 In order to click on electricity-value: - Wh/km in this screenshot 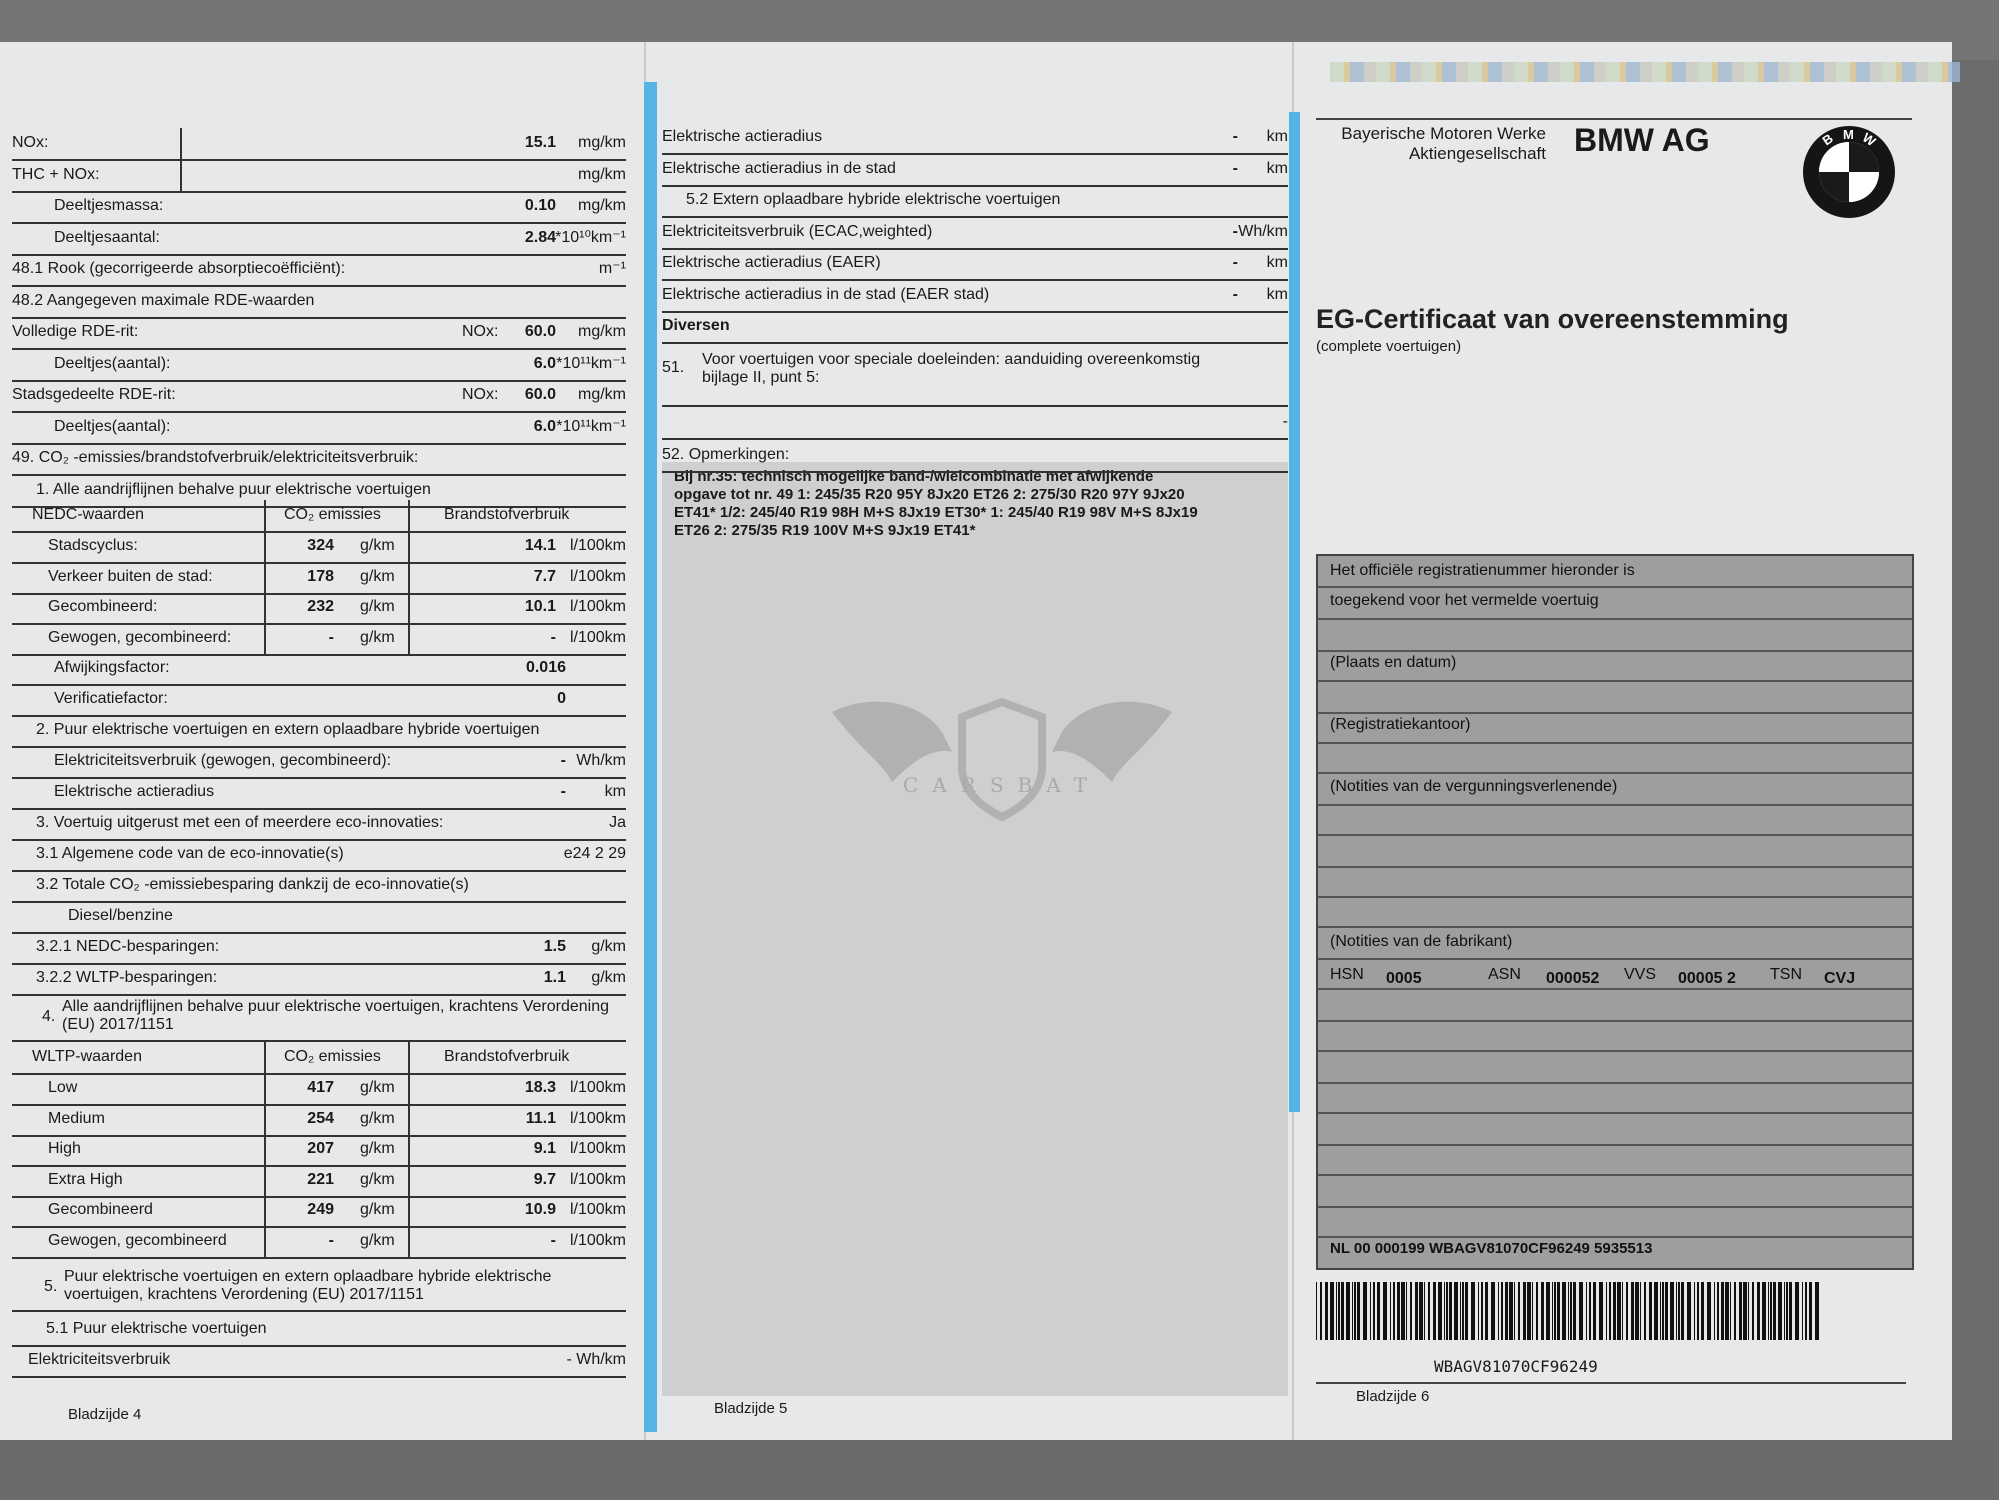, I will do `click(596, 1359)`.